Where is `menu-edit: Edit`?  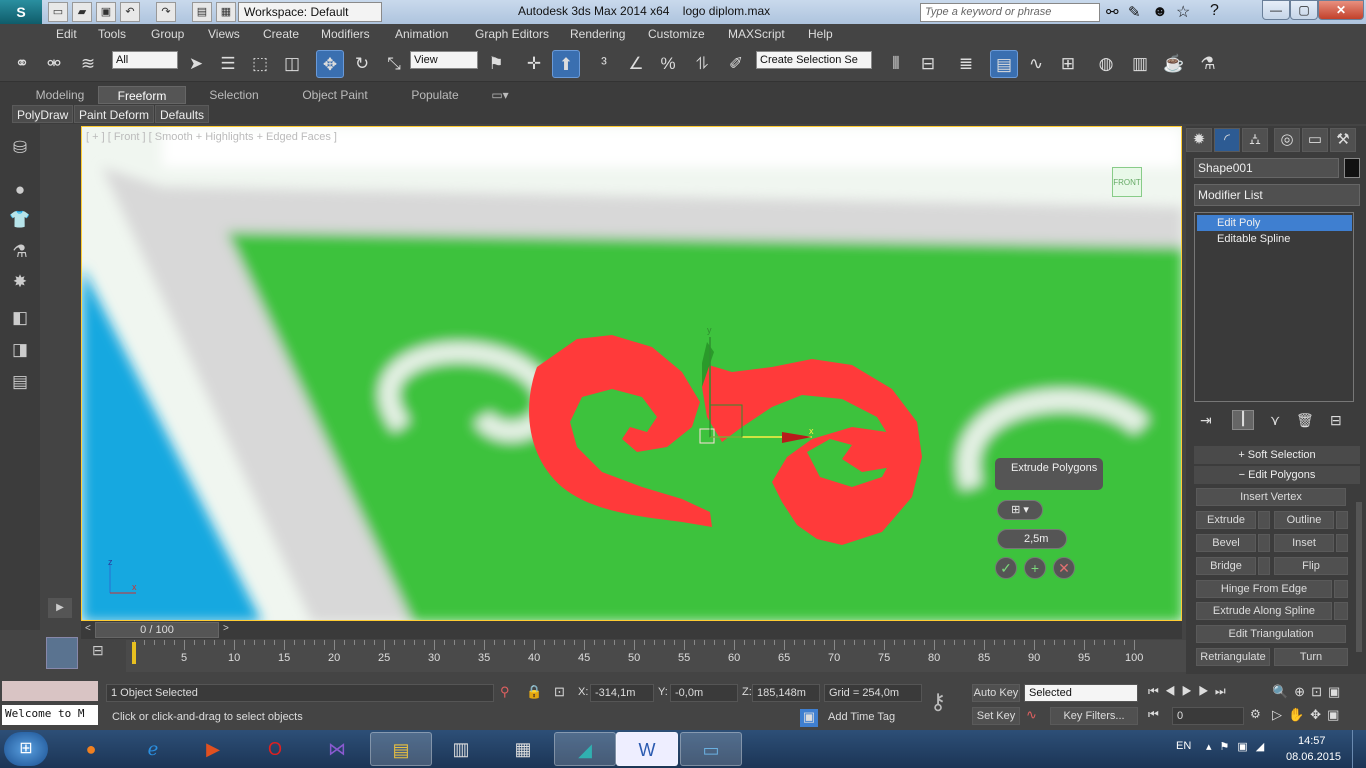
menu-edit: Edit is located at coordinates (66, 34).